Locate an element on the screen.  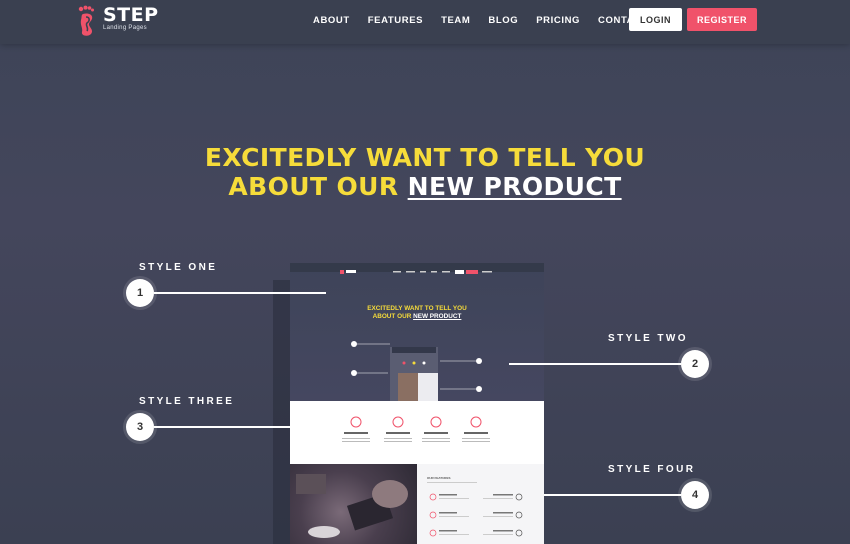
nav-blog: BLOG is located at coordinates (503, 20).